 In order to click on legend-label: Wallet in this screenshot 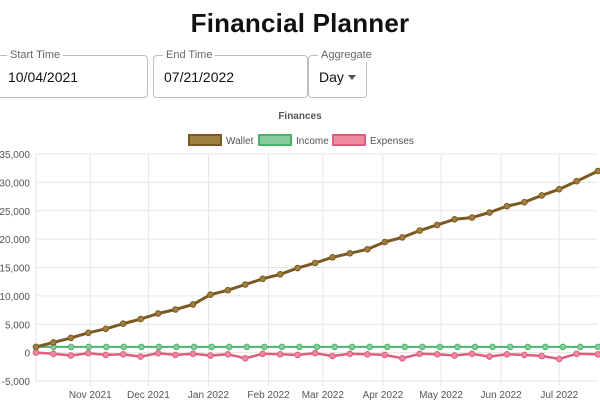, I will do `click(240, 141)`.